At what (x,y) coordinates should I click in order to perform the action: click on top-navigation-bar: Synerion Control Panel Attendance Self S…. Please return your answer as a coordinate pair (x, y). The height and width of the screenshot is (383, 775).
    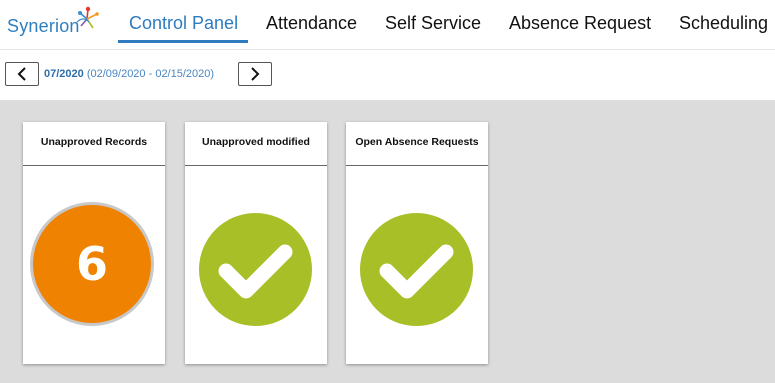
    Looking at the image, I should click on (387, 25).